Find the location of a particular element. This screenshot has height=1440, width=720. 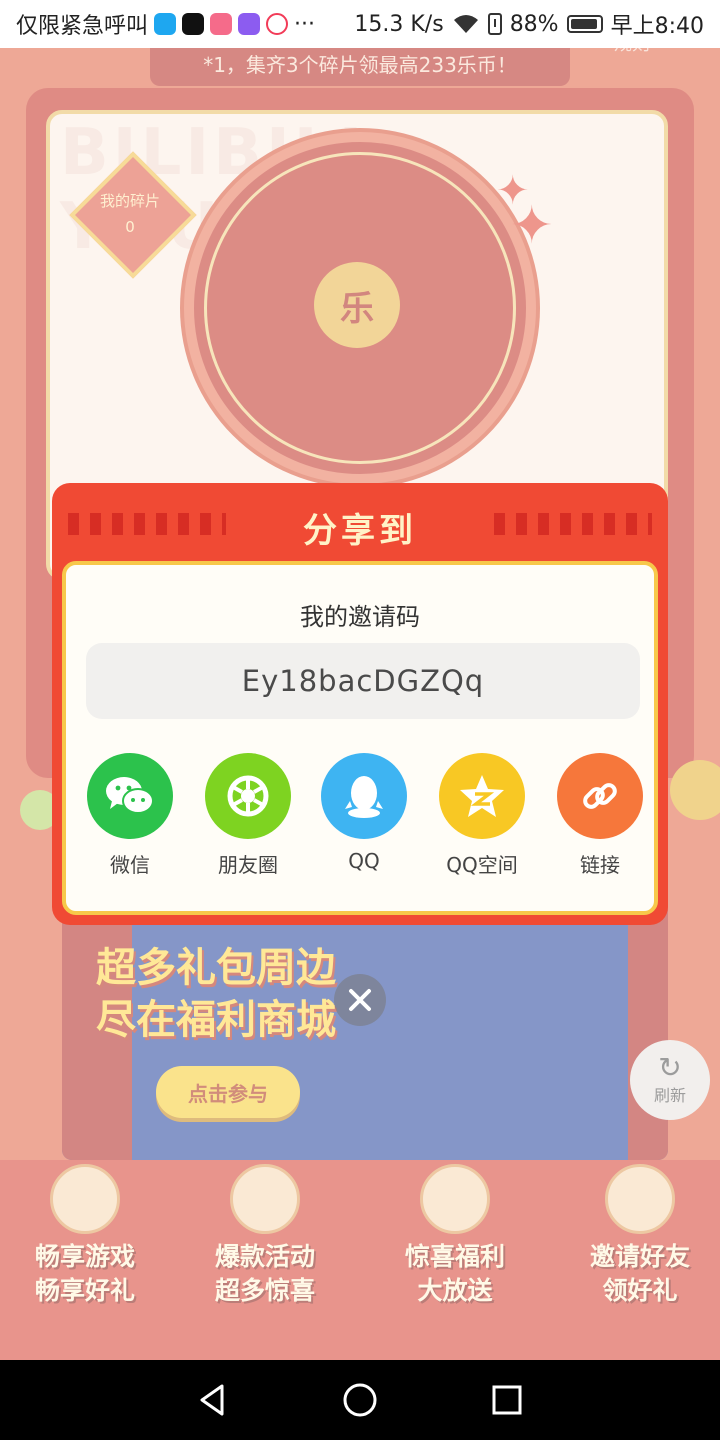

recents-icon is located at coordinates (507, 1400).